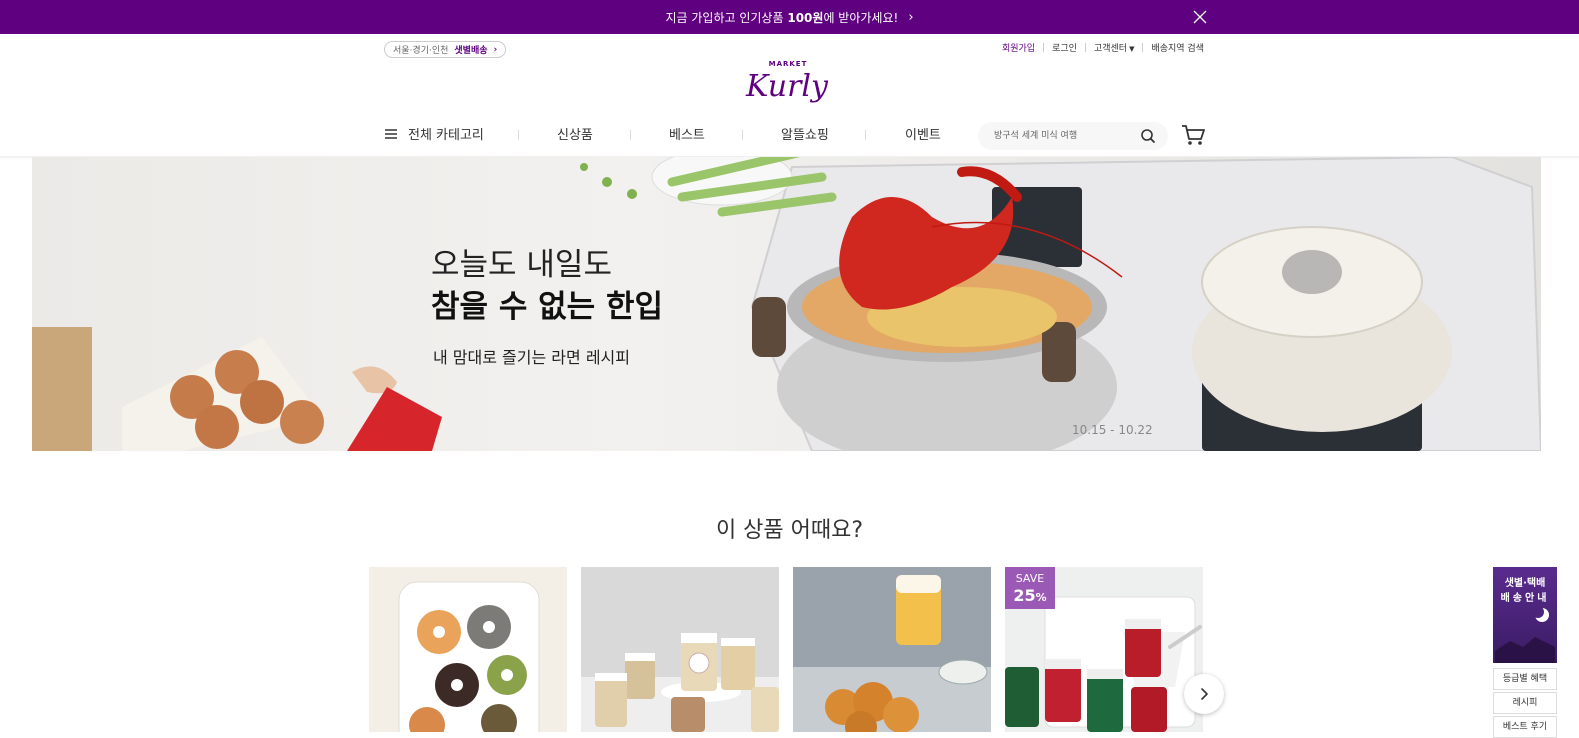  I want to click on delivery-guide-banner: 샛별·택배 배송안내, so click(1525, 615).